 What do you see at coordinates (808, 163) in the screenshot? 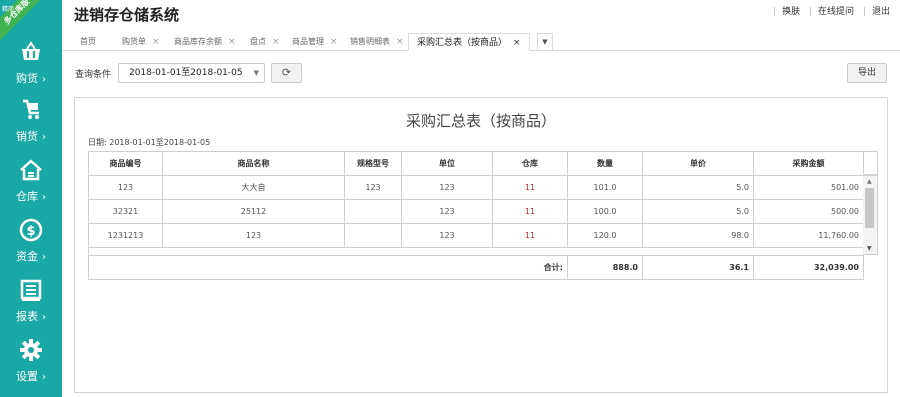
I see `column-header: 采购金额` at bounding box center [808, 163].